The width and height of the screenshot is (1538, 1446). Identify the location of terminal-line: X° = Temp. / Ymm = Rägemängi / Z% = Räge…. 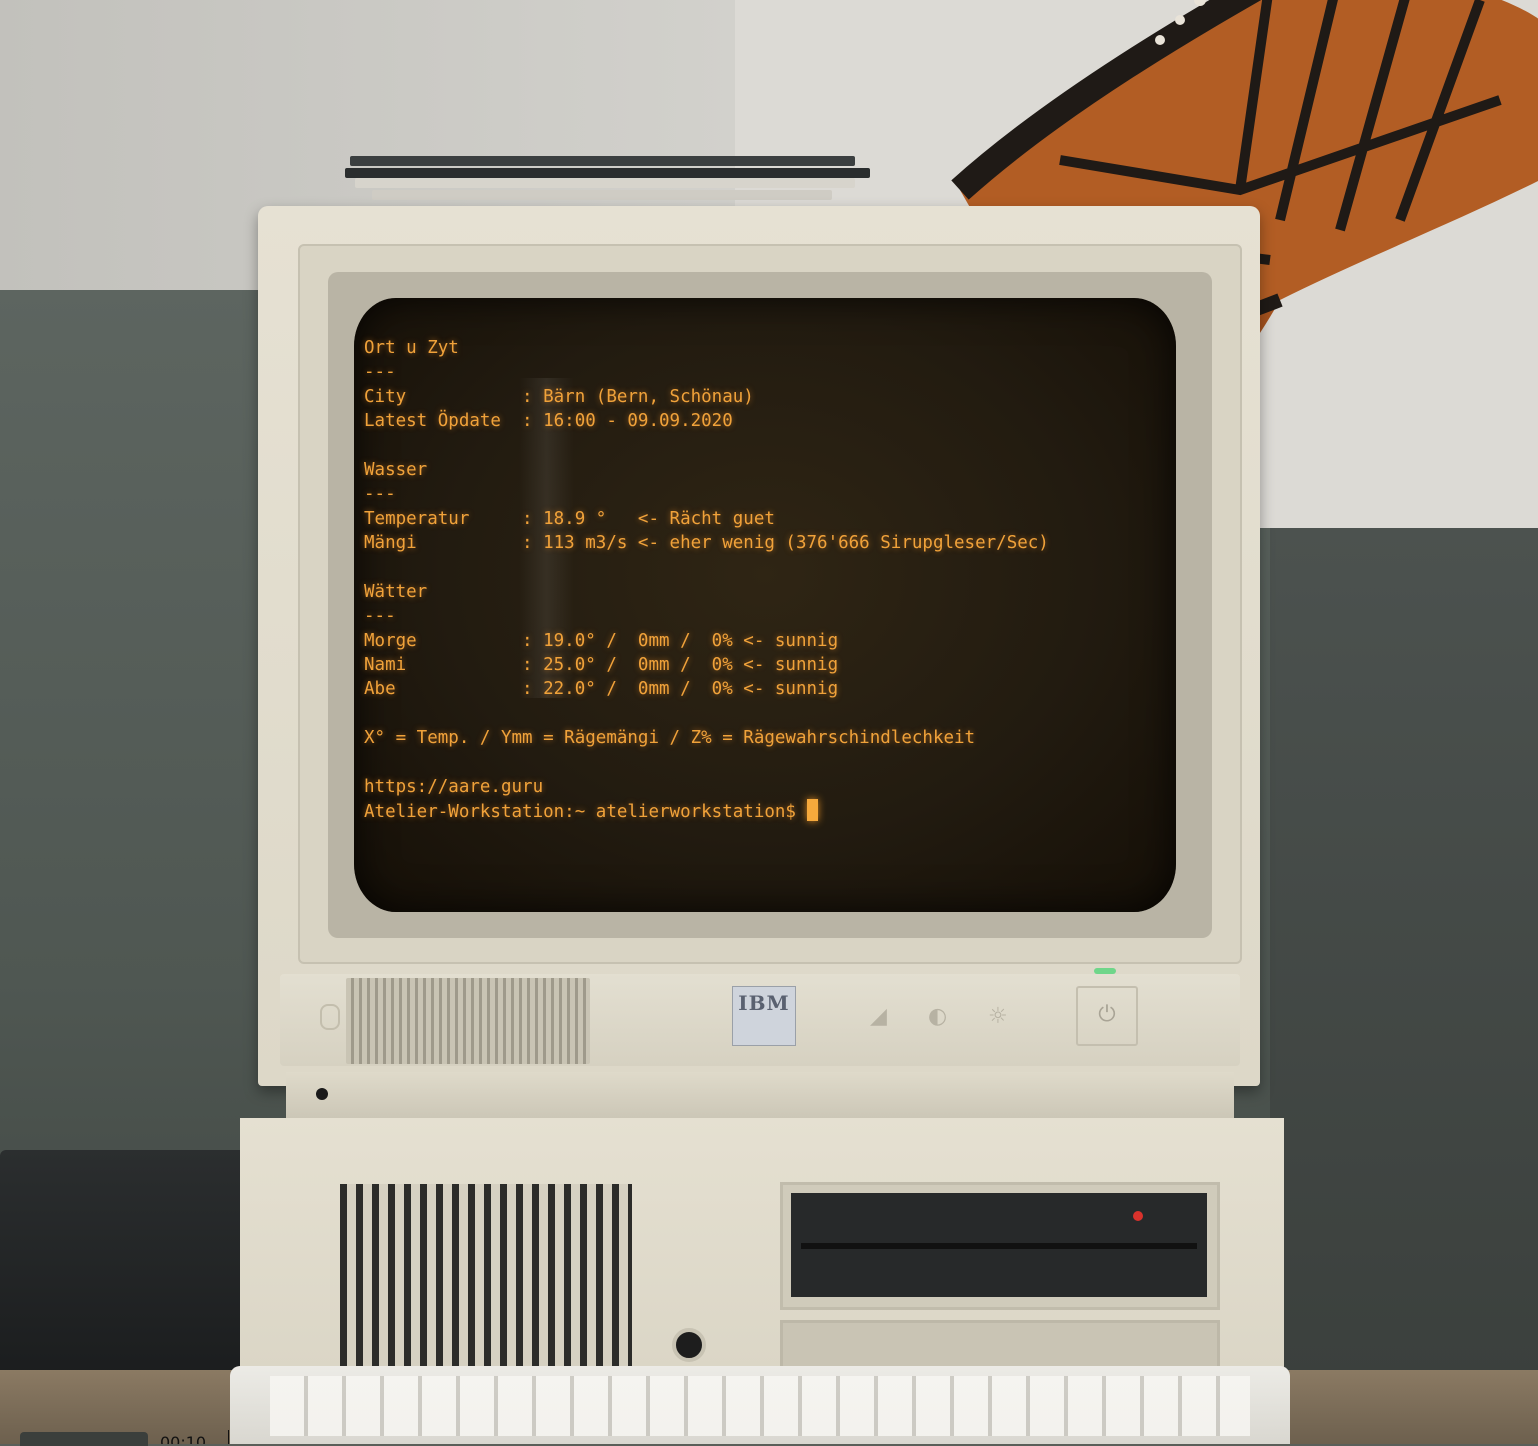
(670, 738).